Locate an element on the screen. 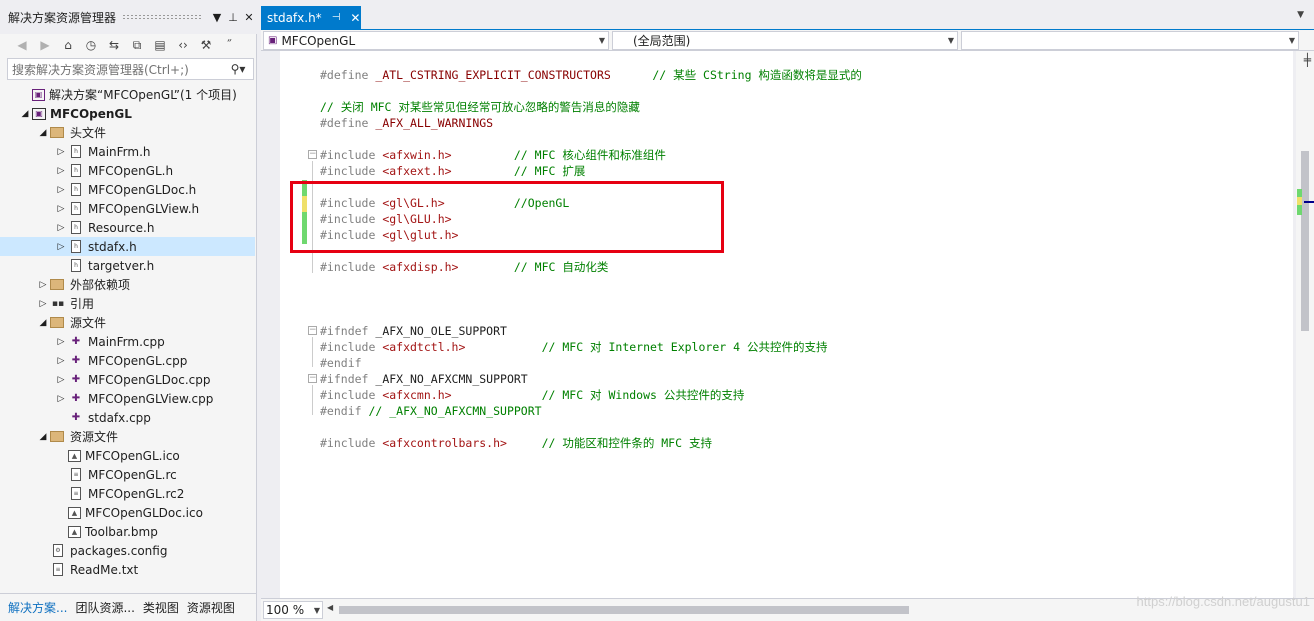 The image size is (1314, 621). horizontal-scrollbar-thumb is located at coordinates (624, 610).